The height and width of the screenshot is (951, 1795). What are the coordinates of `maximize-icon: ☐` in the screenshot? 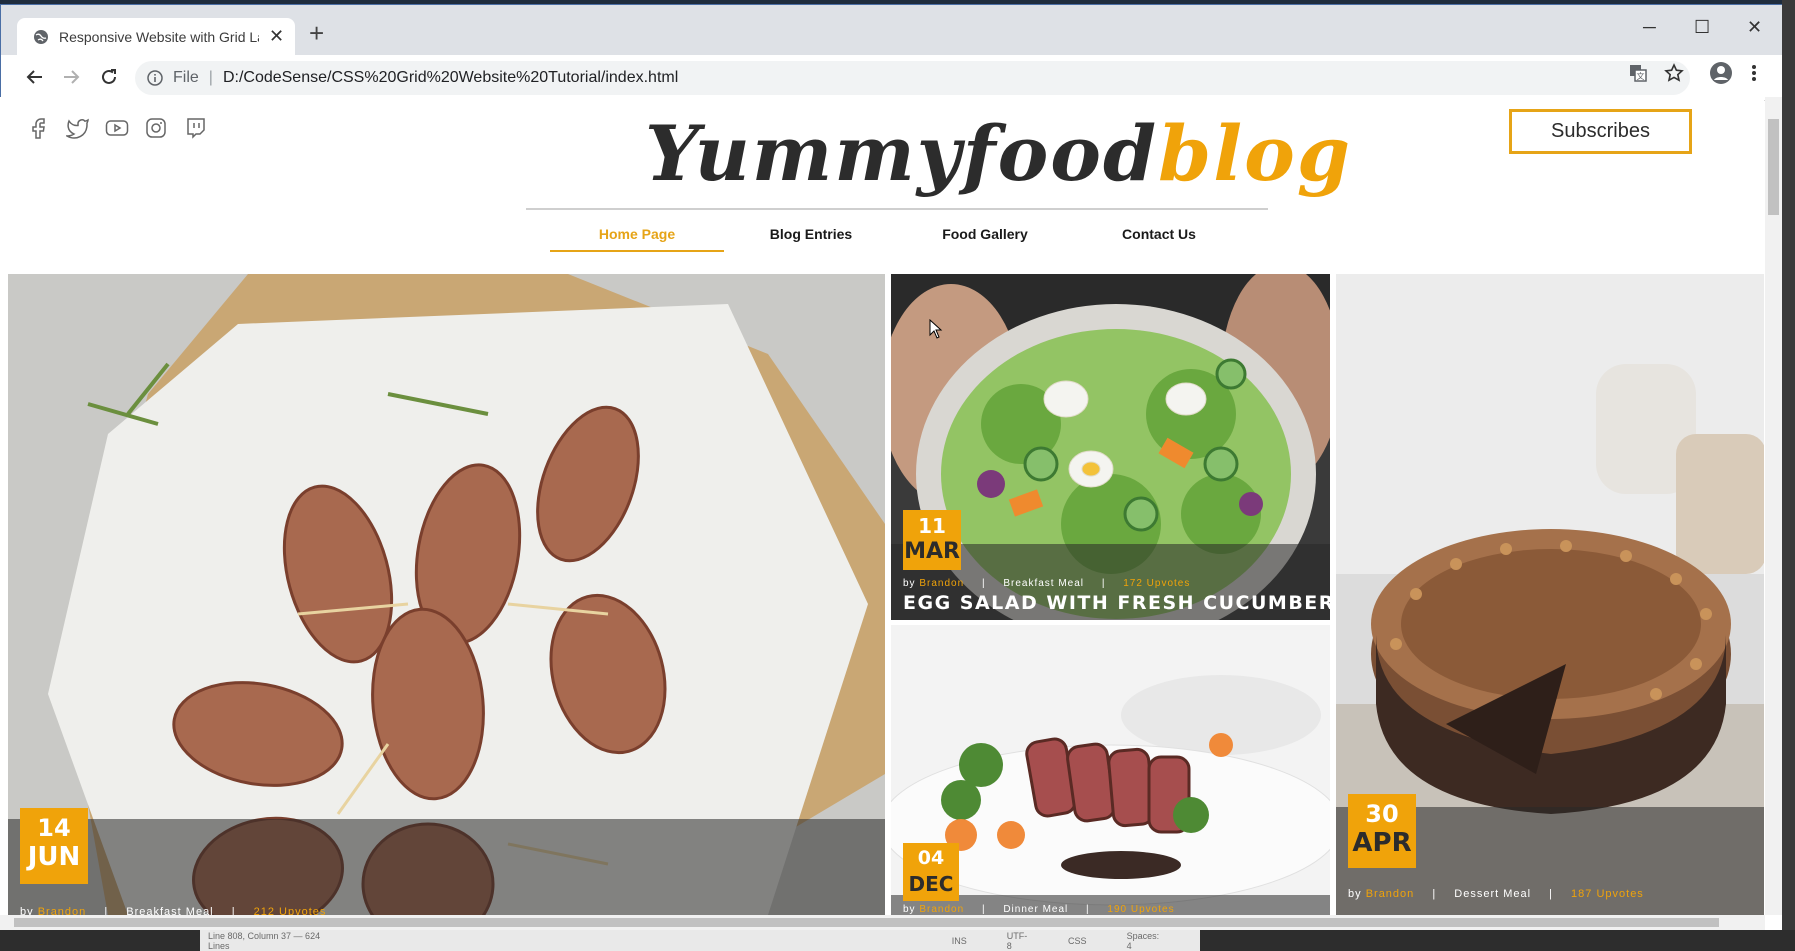 It's located at (1702, 27).